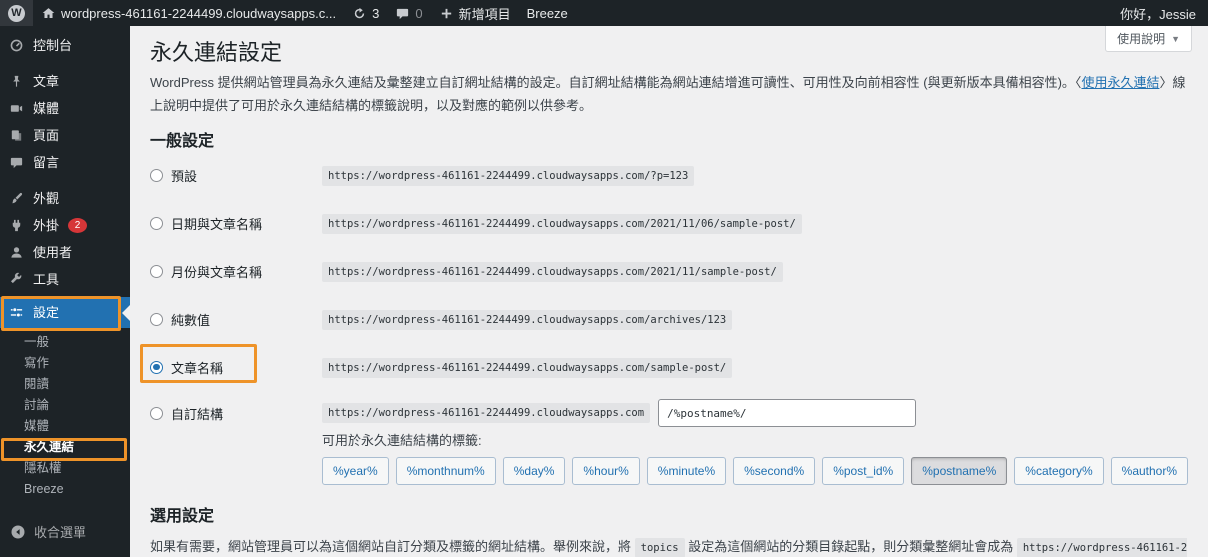 The image size is (1208, 557). I want to click on greeting-text: 你好，Jessie, so click(1158, 14).